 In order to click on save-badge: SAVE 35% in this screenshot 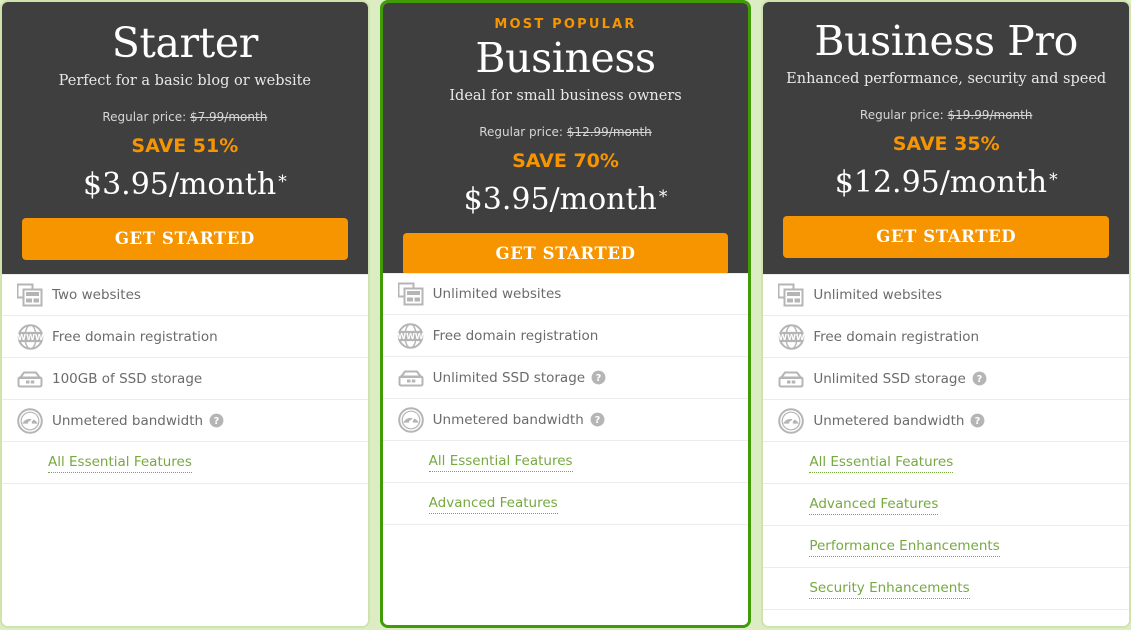, I will do `click(946, 144)`.